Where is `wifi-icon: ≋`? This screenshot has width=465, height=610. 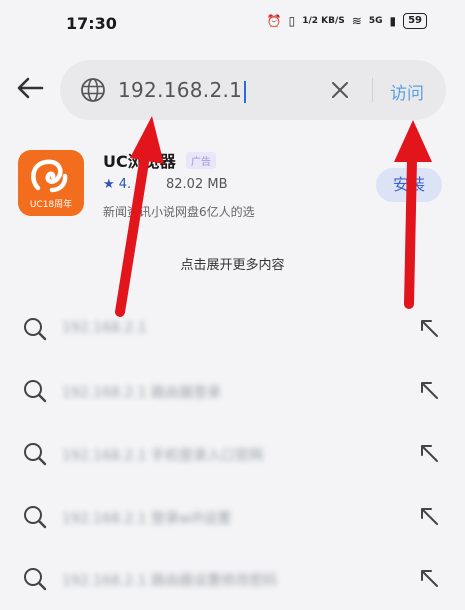 wifi-icon: ≋ is located at coordinates (356, 21).